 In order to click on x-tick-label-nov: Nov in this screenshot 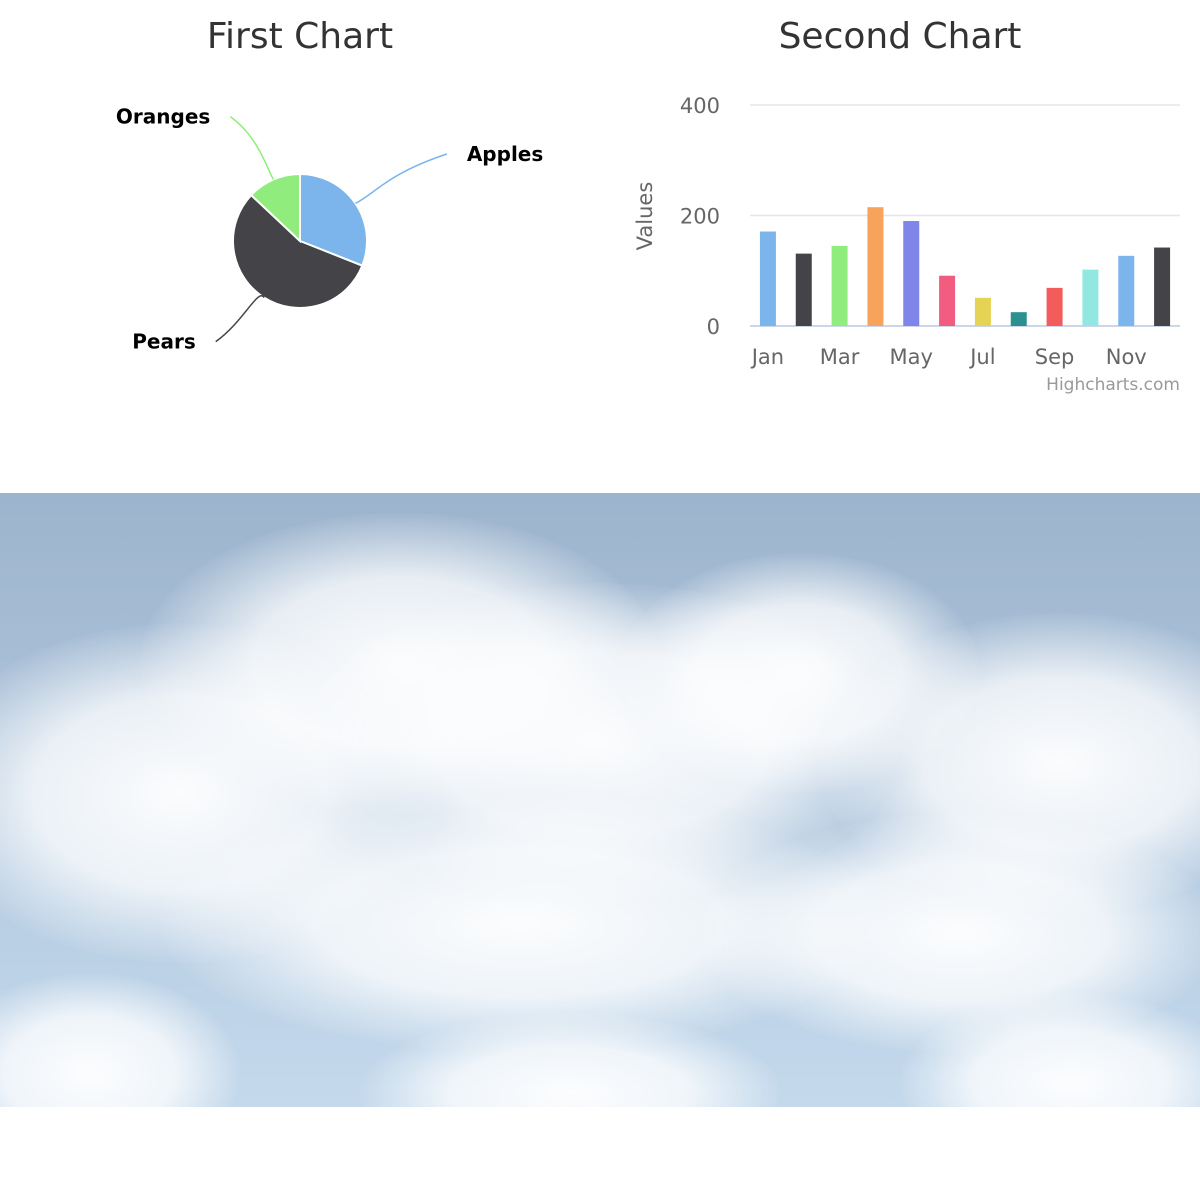, I will do `click(1126, 357)`.